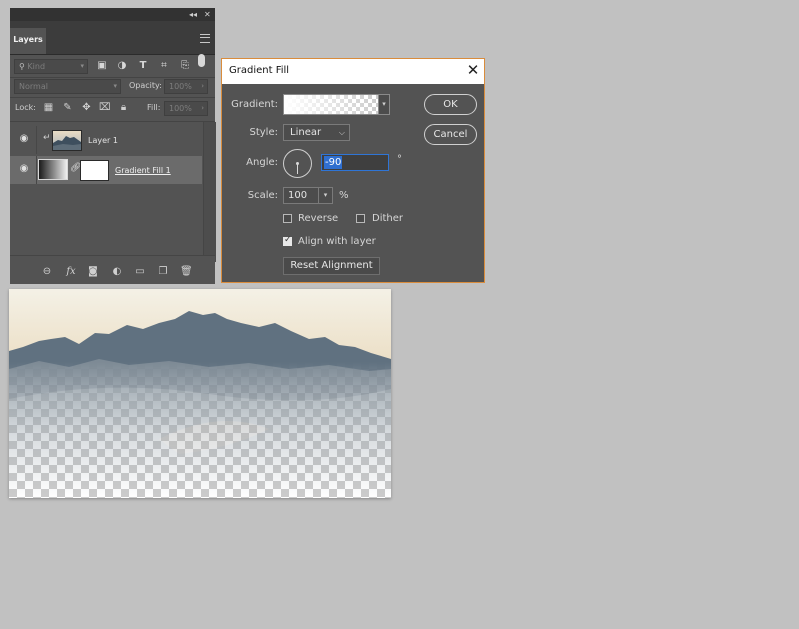 The image size is (799, 629). Describe the element at coordinates (48, 107) in the screenshot. I see `lock-transparent-pixels-icon: ▦` at that location.